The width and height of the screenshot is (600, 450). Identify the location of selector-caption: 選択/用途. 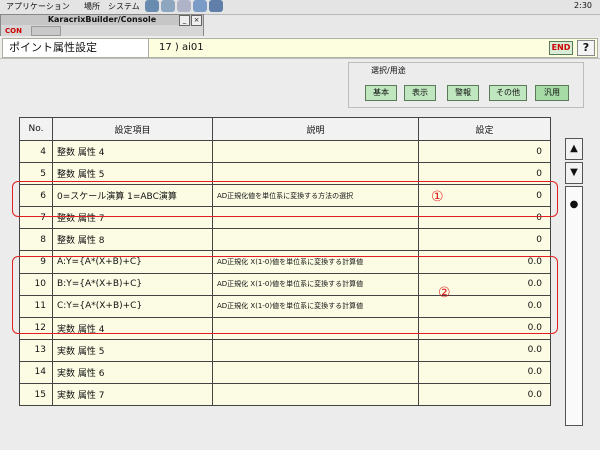
(388, 70).